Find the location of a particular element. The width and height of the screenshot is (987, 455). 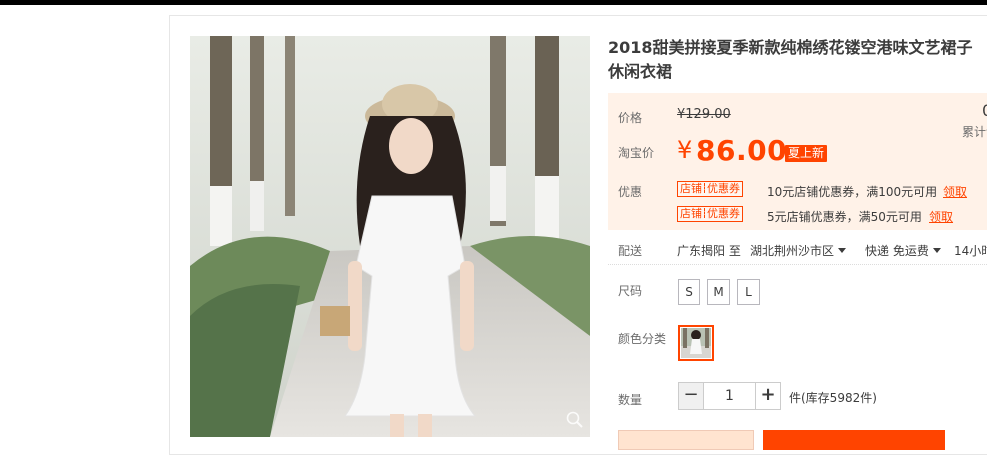

size-option-l: L is located at coordinates (748, 292).